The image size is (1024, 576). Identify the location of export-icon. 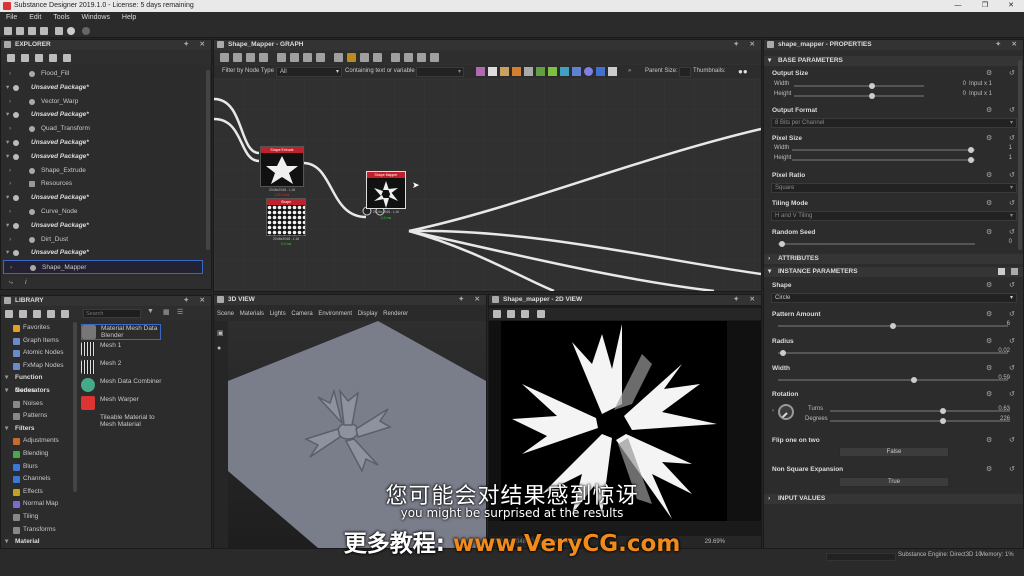
(421, 57).